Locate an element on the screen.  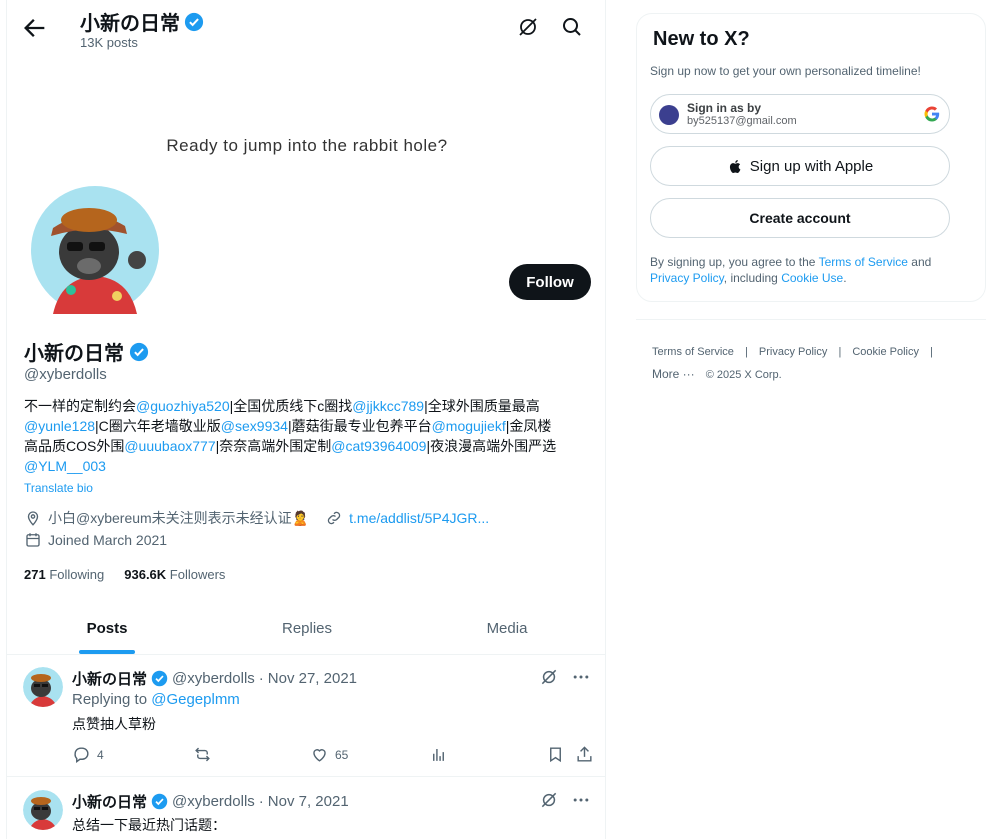
post-header: 小新の日常 @xyberdolls · Nov 7, 2021 is located at coordinates (210, 801).